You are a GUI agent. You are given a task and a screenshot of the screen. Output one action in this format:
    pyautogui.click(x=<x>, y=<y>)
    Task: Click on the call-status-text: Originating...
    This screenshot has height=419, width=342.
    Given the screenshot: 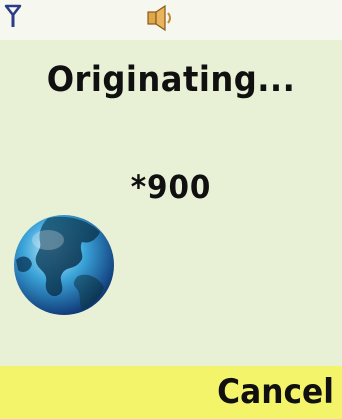 What is the action you would take?
    pyautogui.click(x=171, y=80)
    